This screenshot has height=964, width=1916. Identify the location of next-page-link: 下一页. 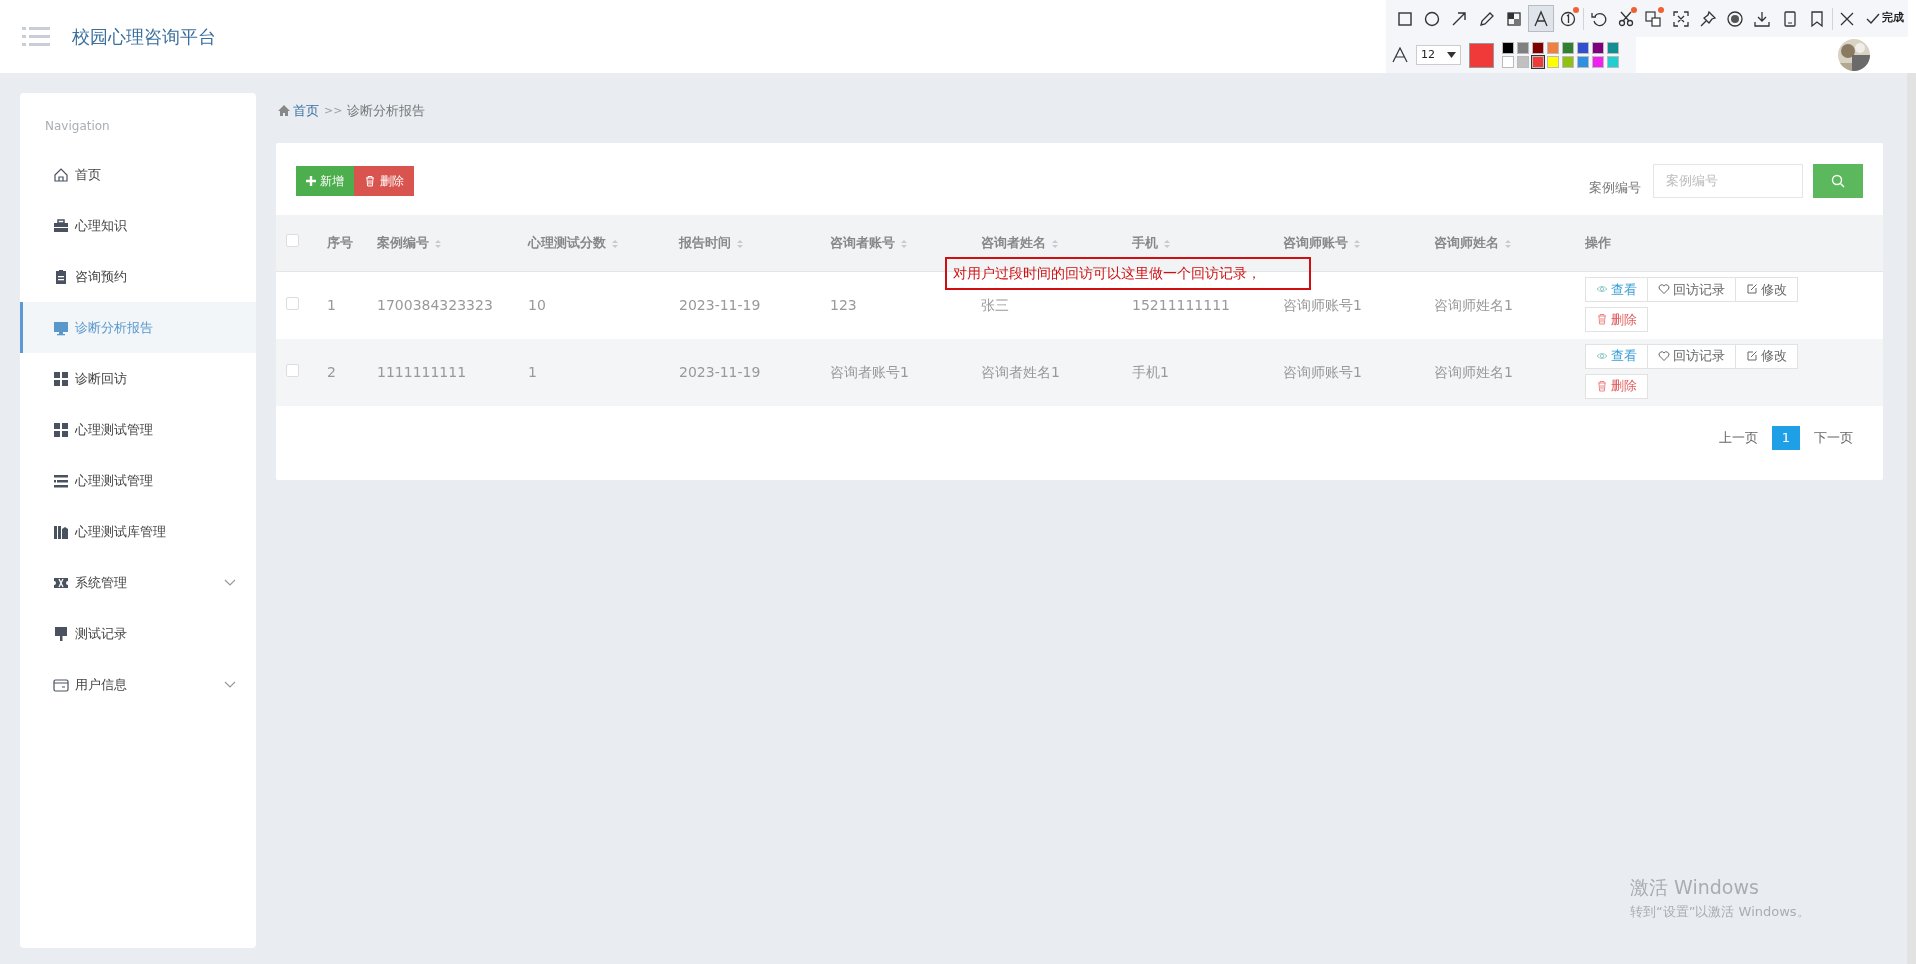
(1833, 437).